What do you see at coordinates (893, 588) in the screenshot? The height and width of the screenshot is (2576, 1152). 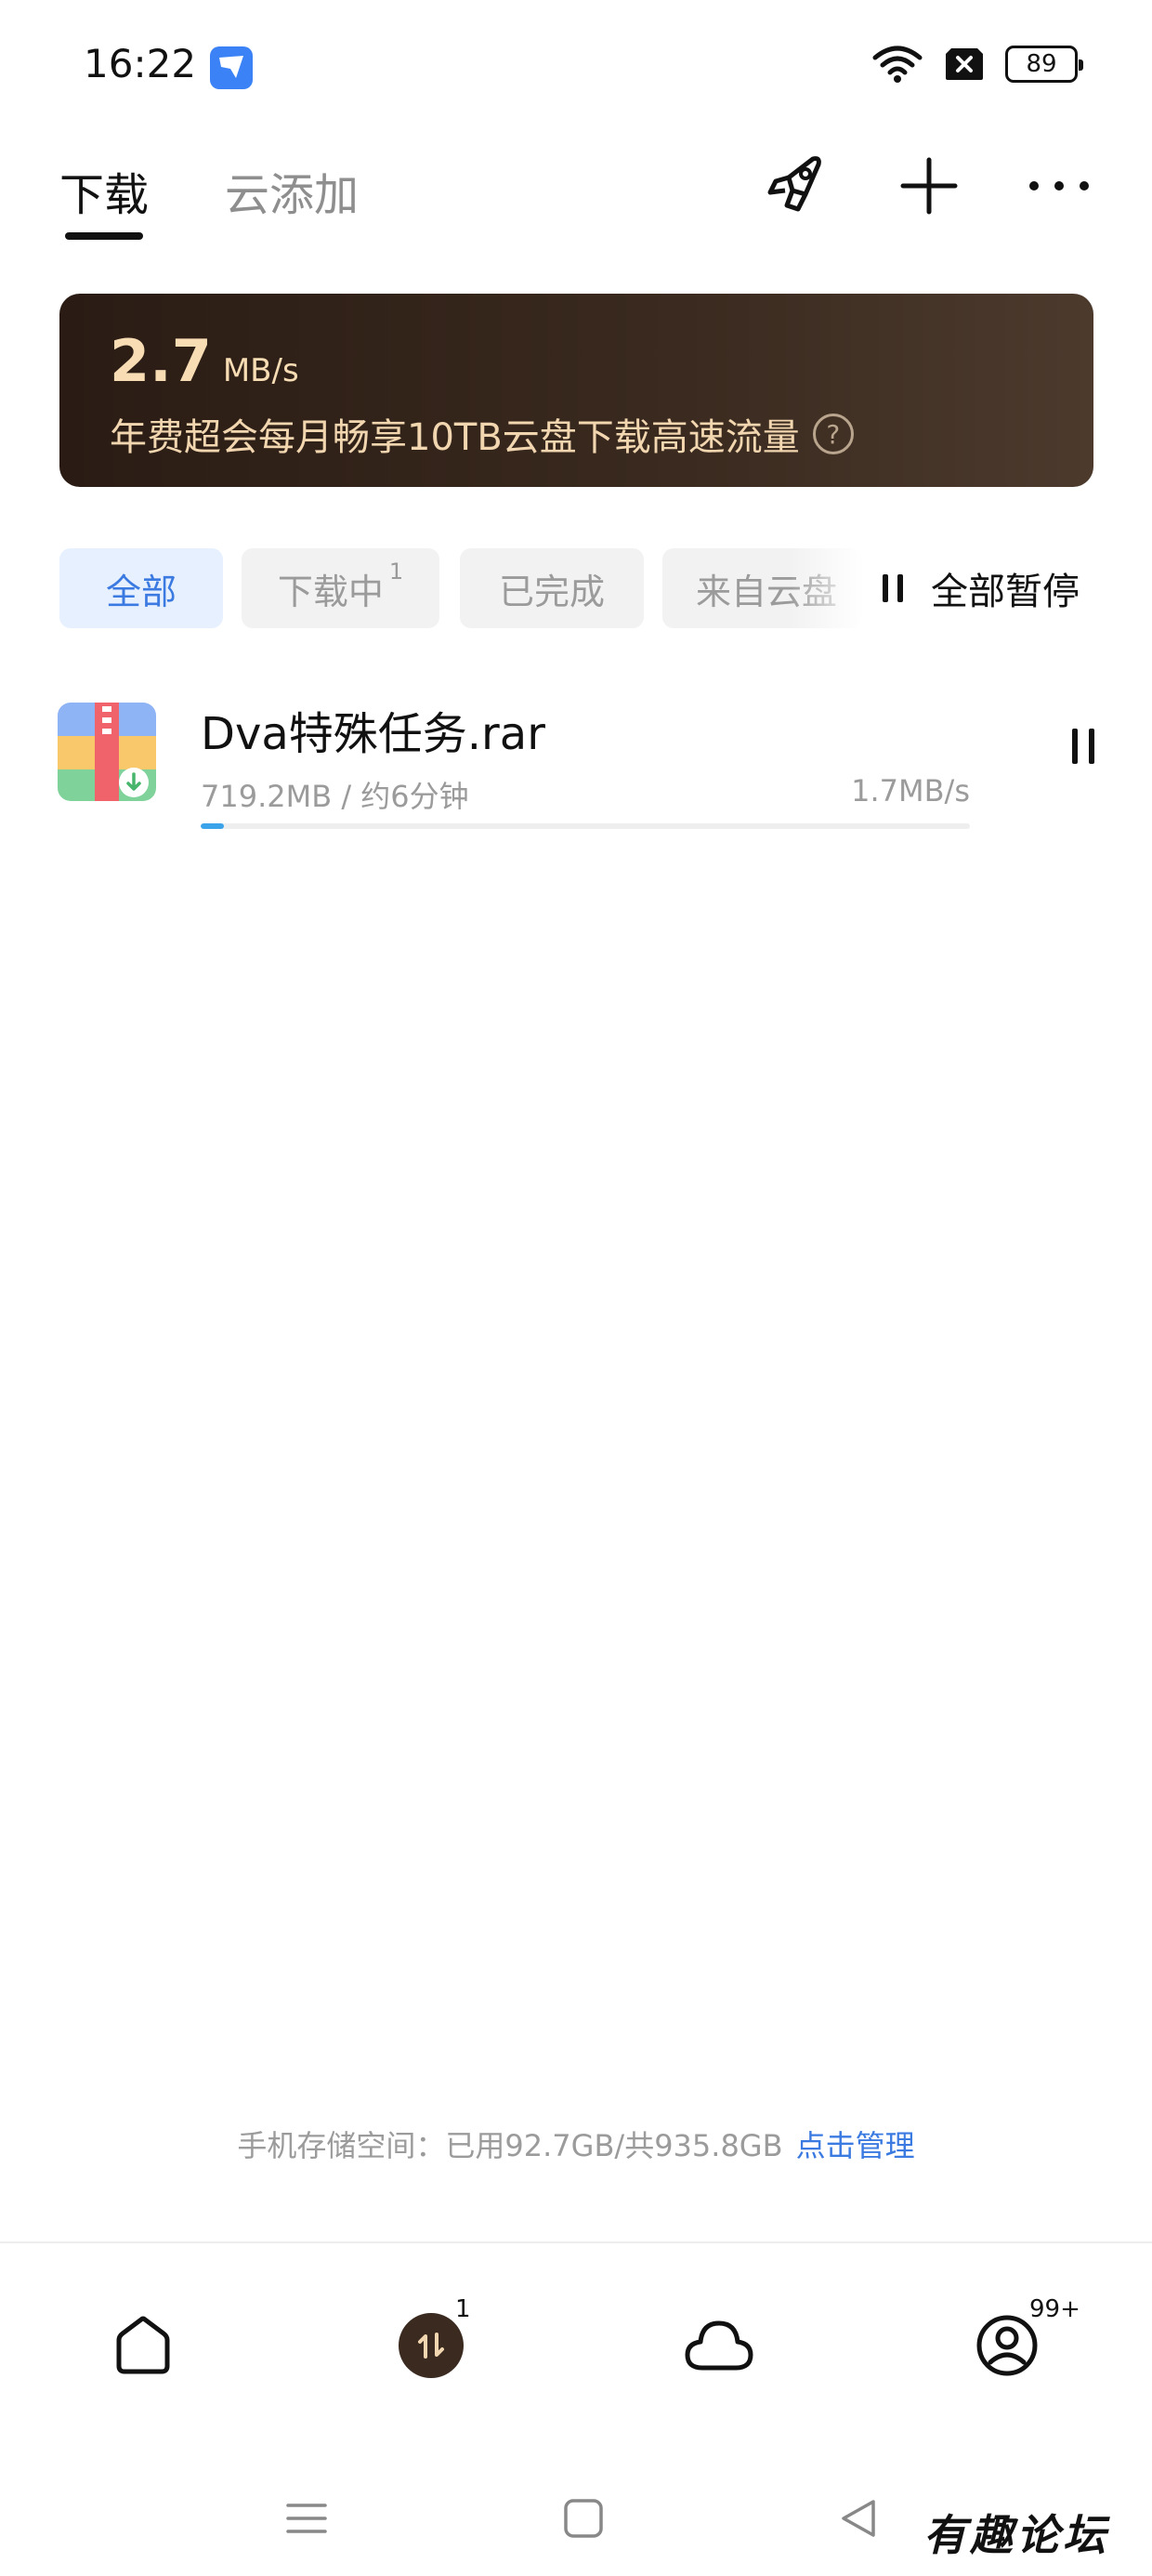 I see `pause-icon` at bounding box center [893, 588].